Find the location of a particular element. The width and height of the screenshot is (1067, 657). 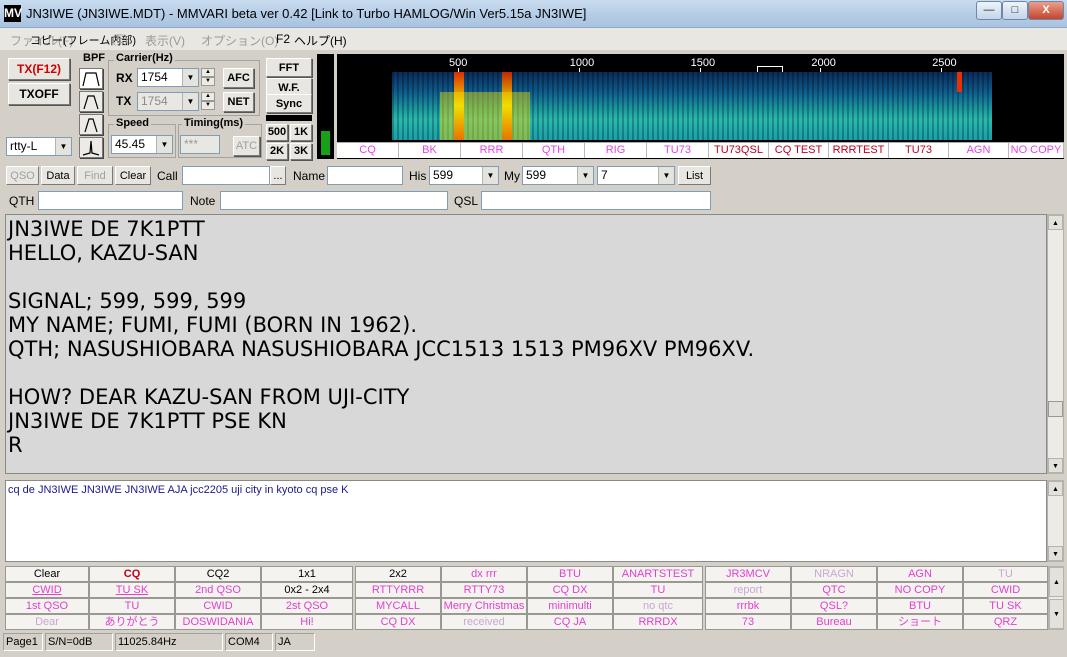

net-button: NET is located at coordinates (238, 102).